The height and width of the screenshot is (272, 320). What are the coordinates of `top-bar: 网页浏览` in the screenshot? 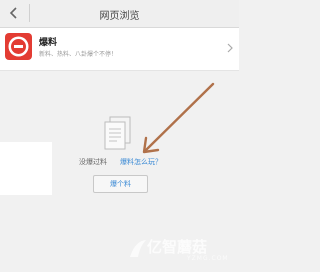 It's located at (119, 14).